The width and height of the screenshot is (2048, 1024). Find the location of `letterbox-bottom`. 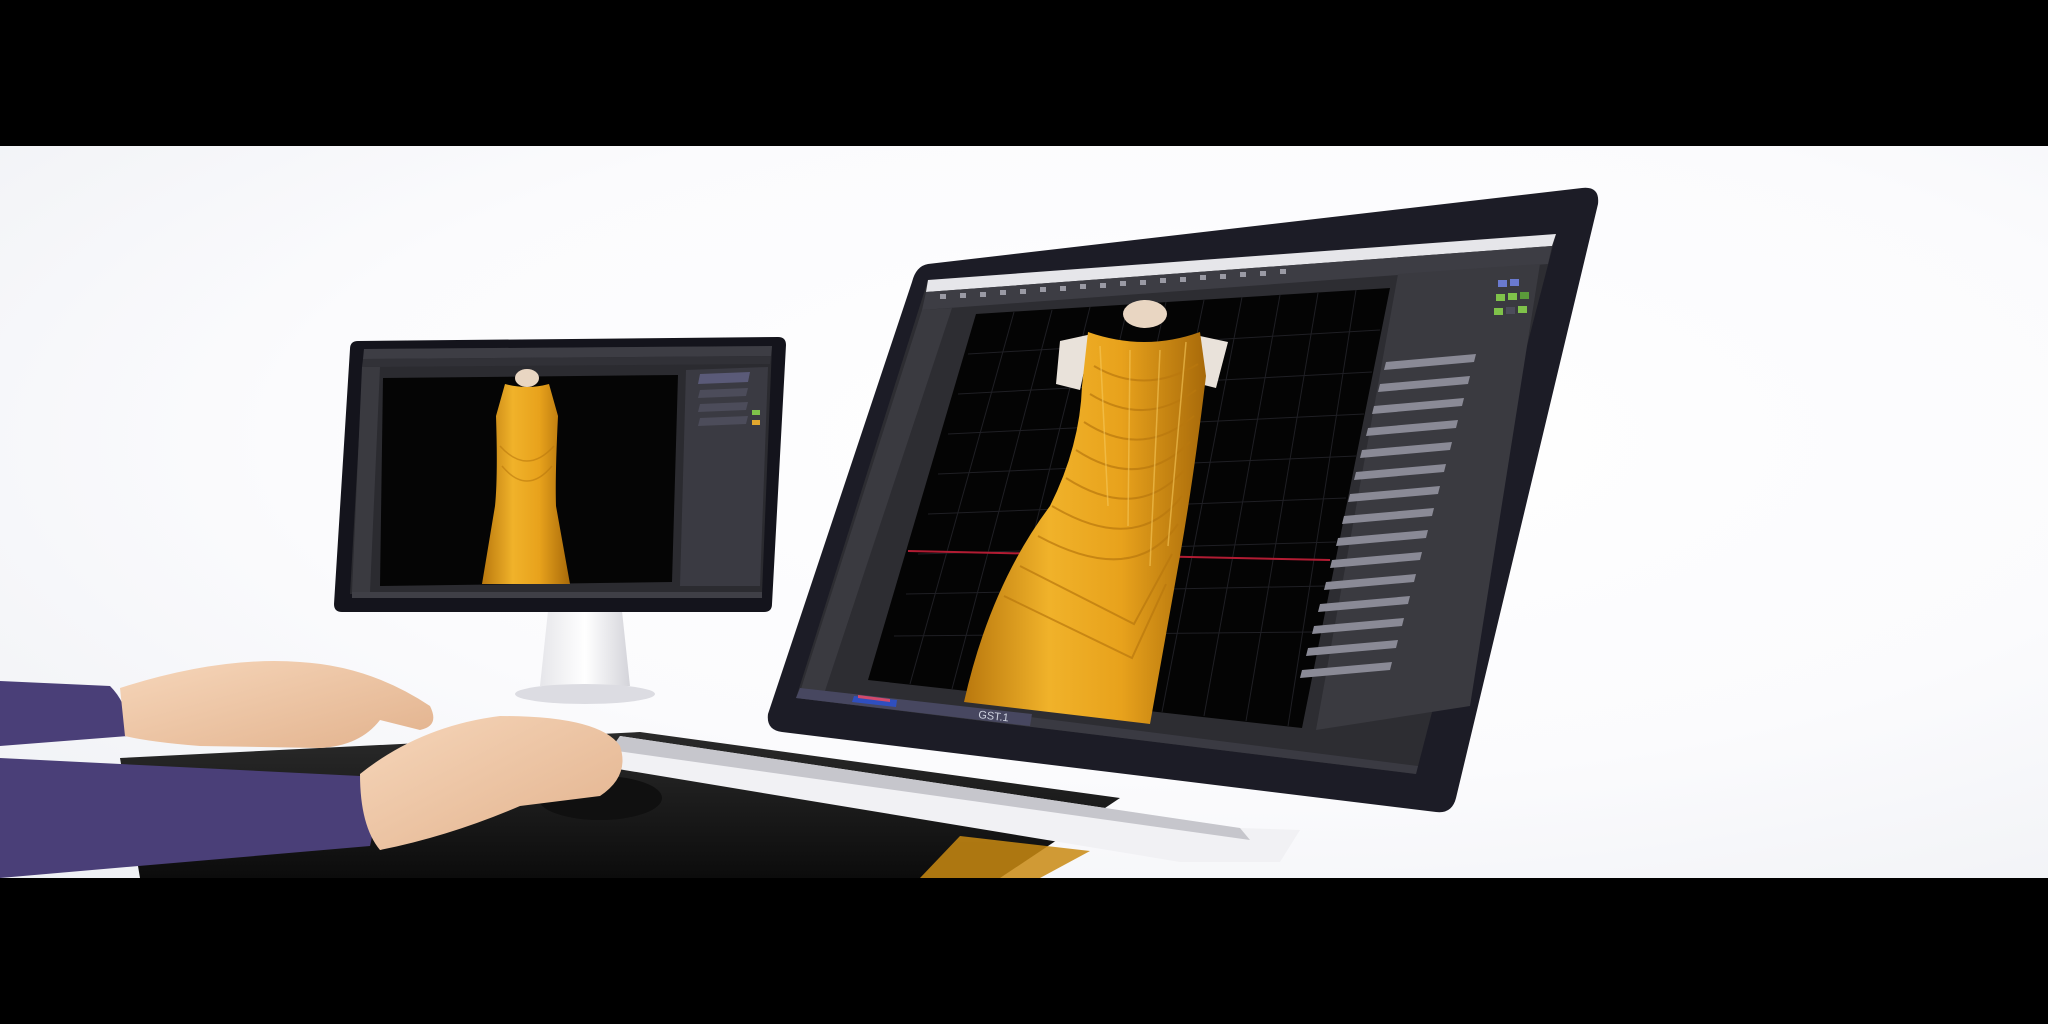

letterbox-bottom is located at coordinates (1024, 951).